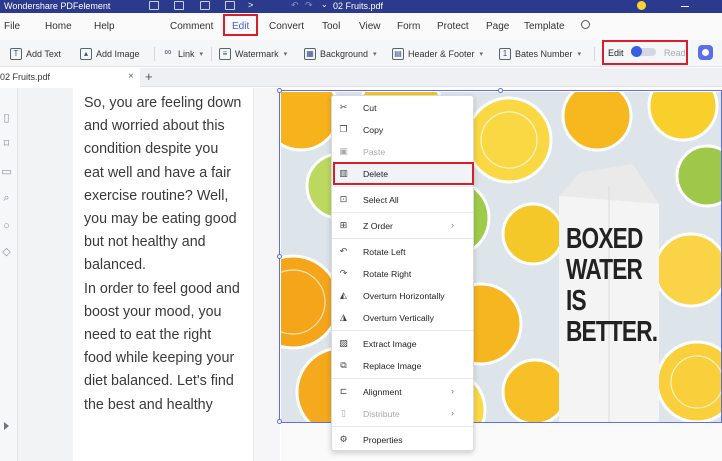  I want to click on search-icon, so click(585, 24).